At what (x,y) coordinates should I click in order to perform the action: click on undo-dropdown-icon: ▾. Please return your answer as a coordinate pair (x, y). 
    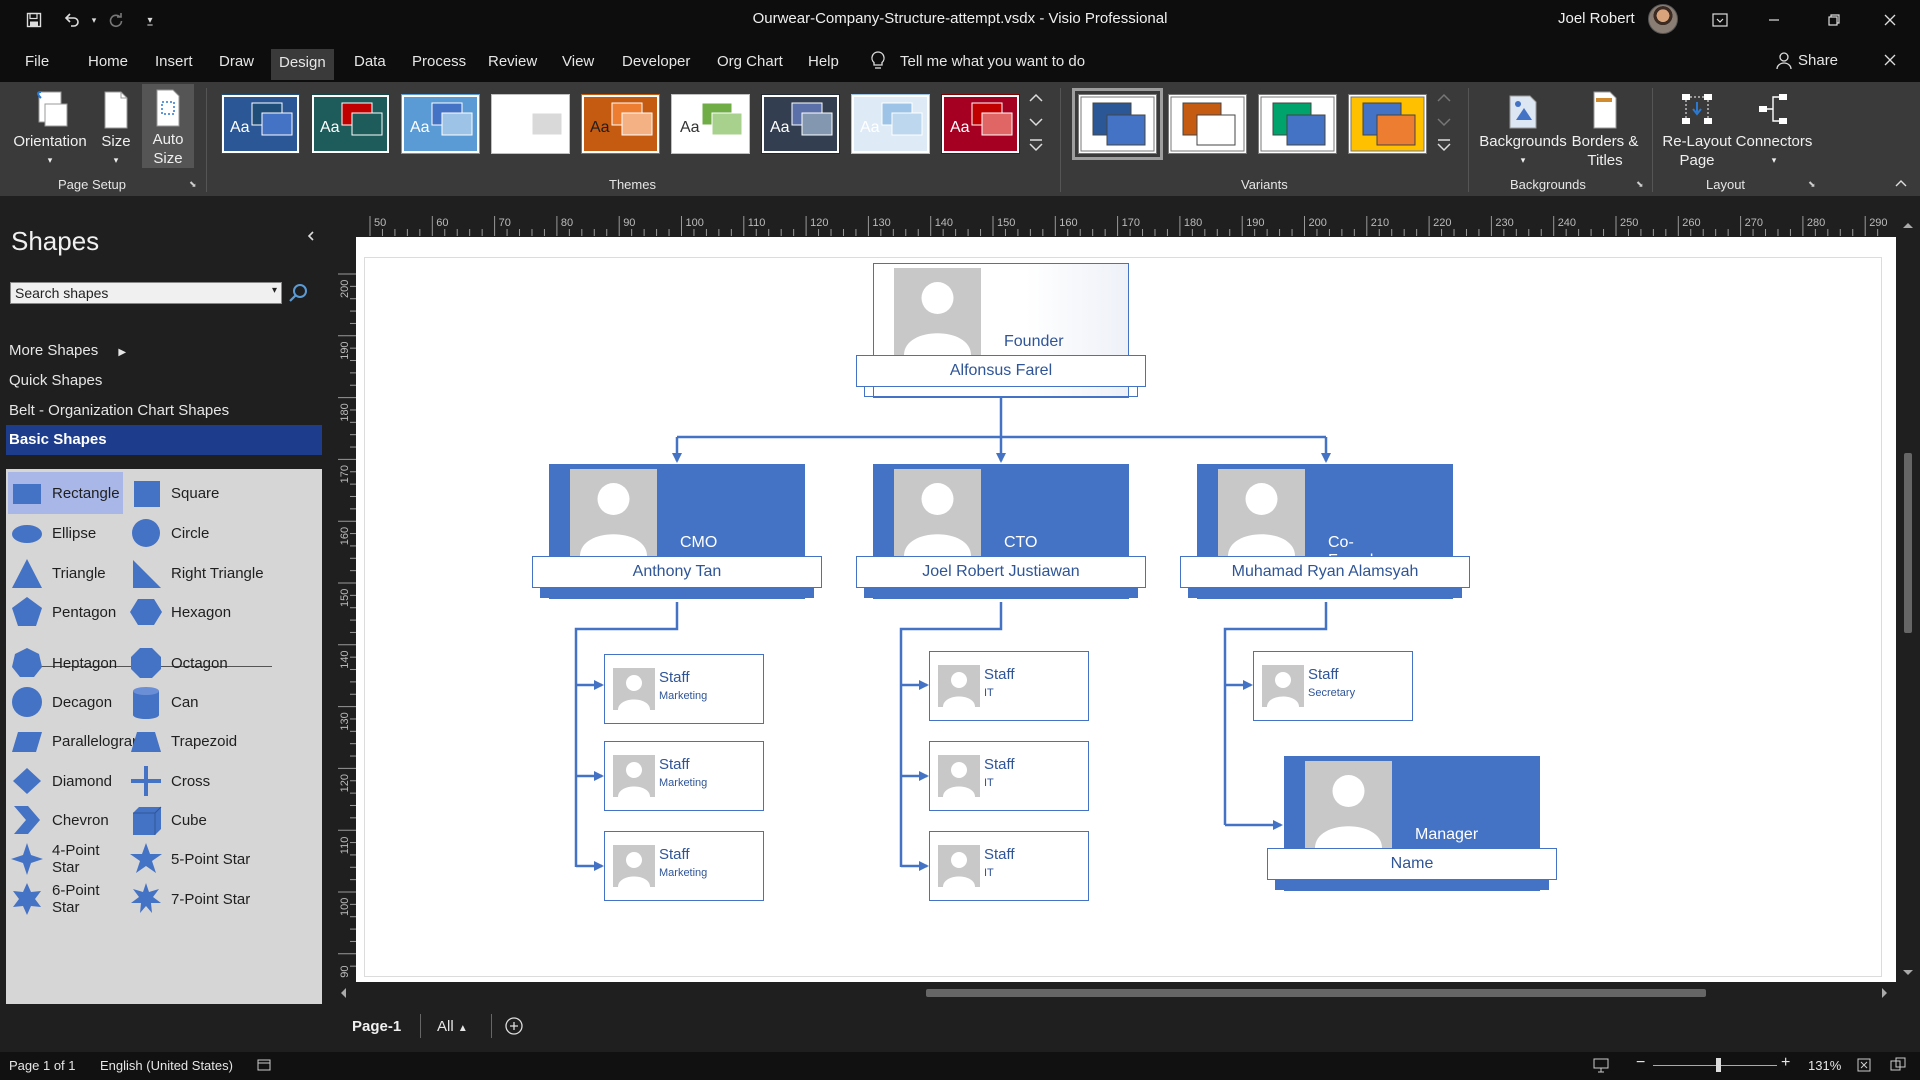
    Looking at the image, I should click on (94, 20).